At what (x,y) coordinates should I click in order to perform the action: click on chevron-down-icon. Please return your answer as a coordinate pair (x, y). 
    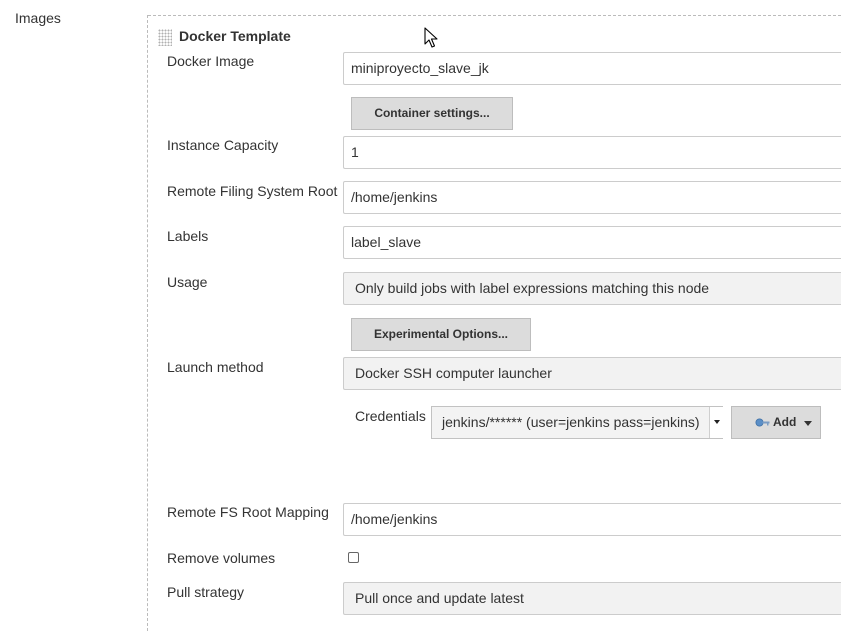
    Looking at the image, I should click on (716, 422).